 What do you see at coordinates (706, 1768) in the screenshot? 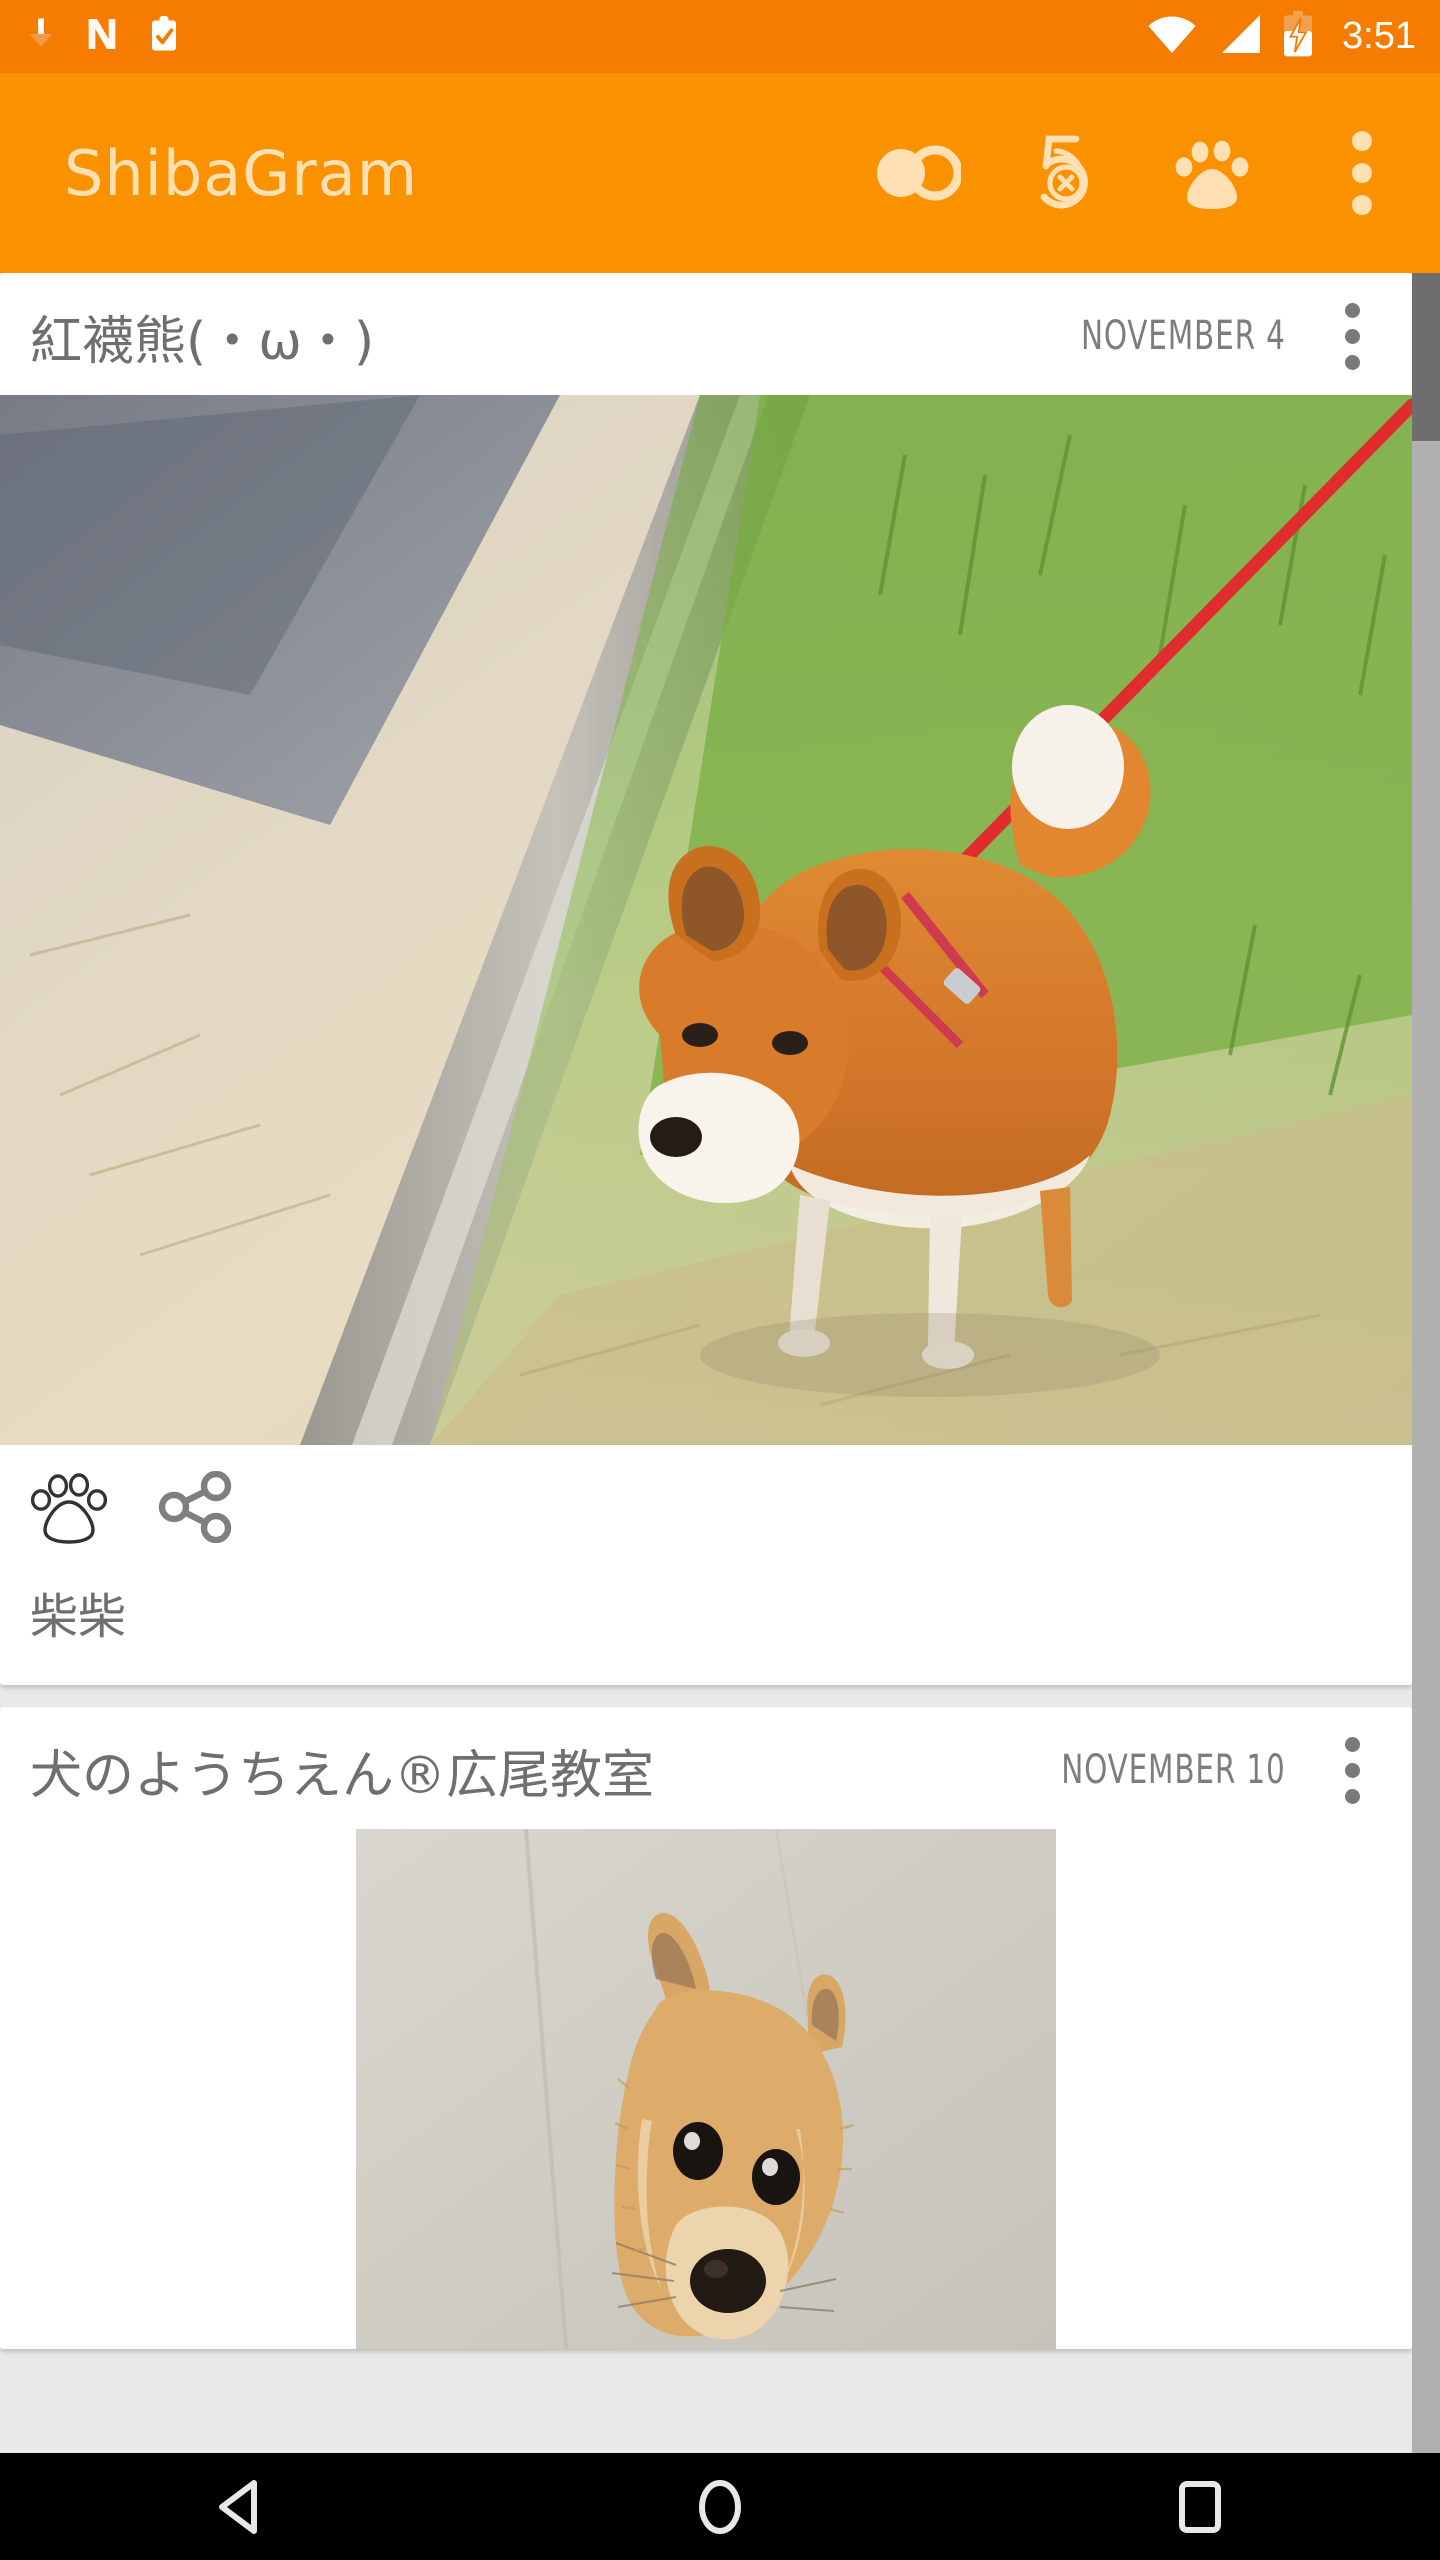
I see `post-header: 犬のようちえん®広尾教室 November 10` at bounding box center [706, 1768].